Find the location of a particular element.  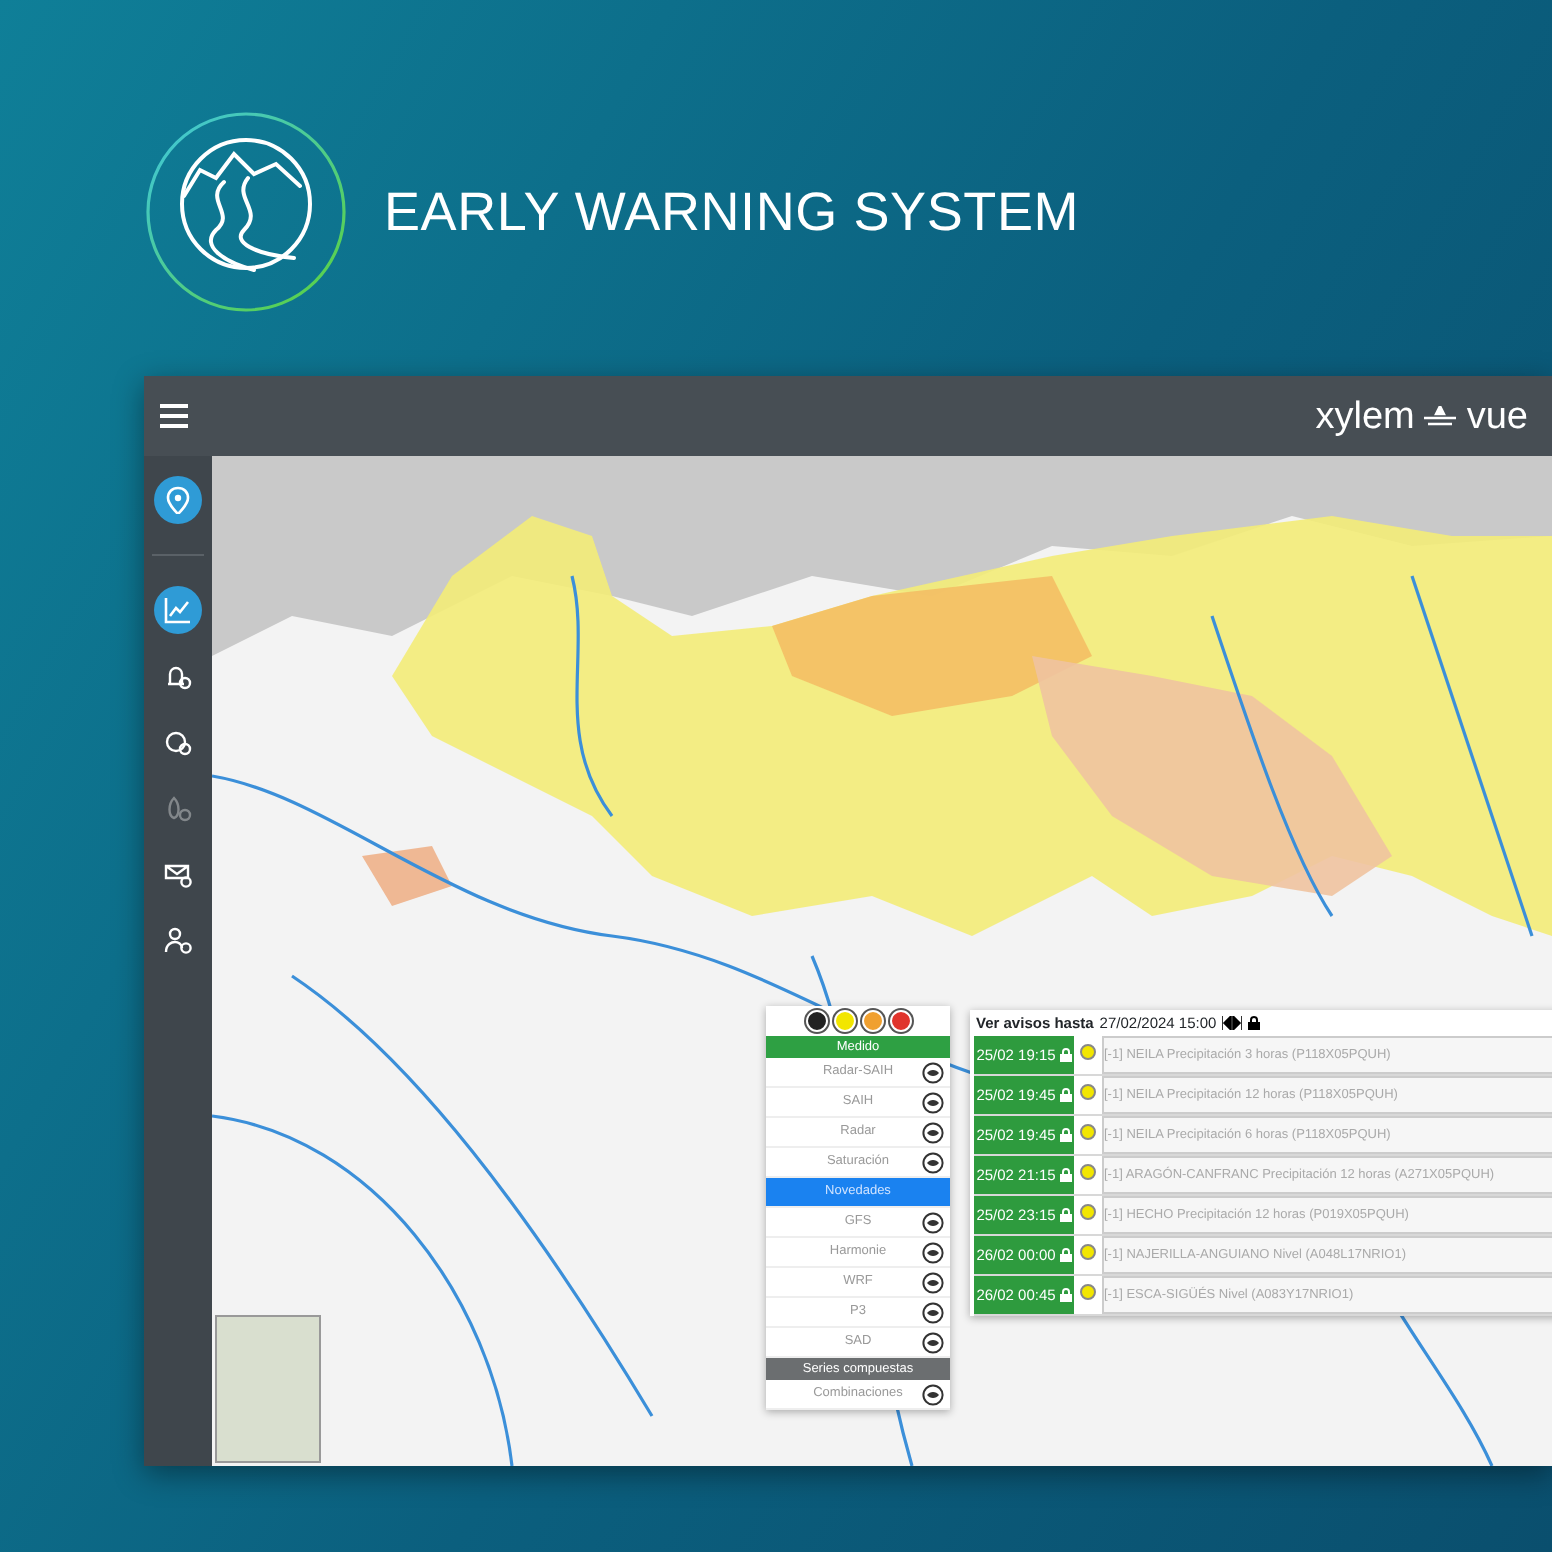

water-drop-logo-icon is located at coordinates (1440, 416).